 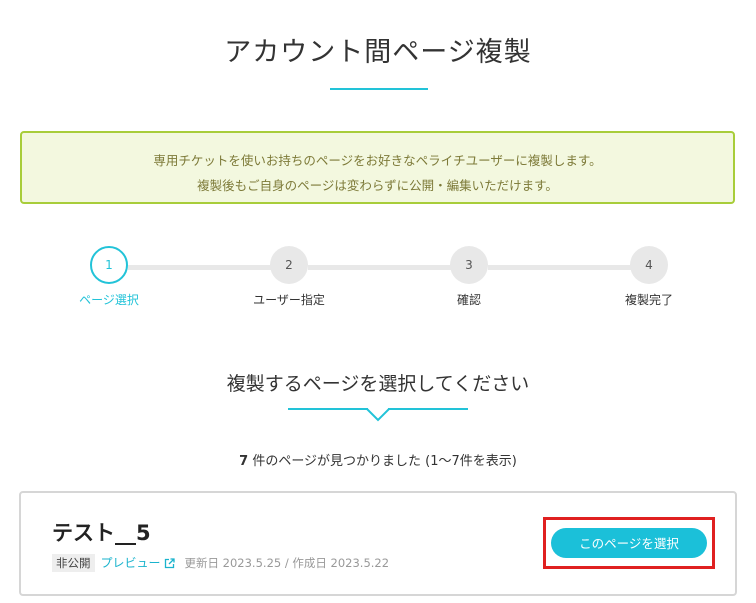 What do you see at coordinates (244, 461) in the screenshot?
I see `result-count-number: 7` at bounding box center [244, 461].